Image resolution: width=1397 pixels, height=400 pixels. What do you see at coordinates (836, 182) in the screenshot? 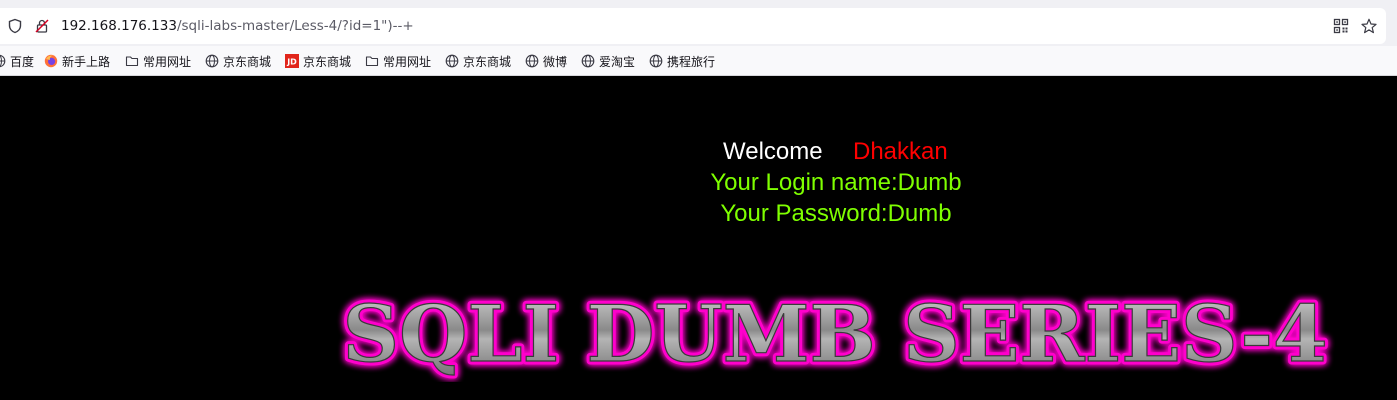
I see `login-name-line: Your Login name:Dumb` at bounding box center [836, 182].